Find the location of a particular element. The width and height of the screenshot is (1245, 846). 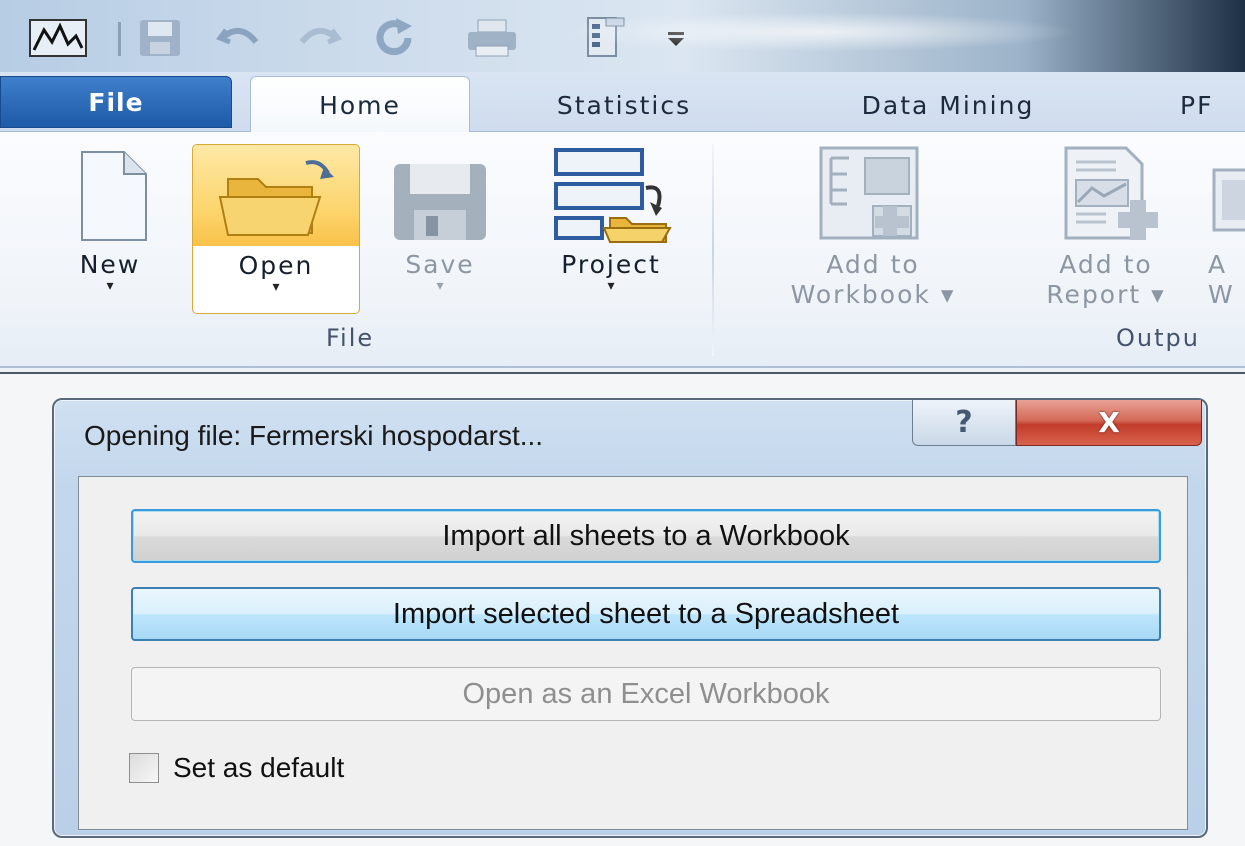

set-default-checkbox is located at coordinates (144, 768).